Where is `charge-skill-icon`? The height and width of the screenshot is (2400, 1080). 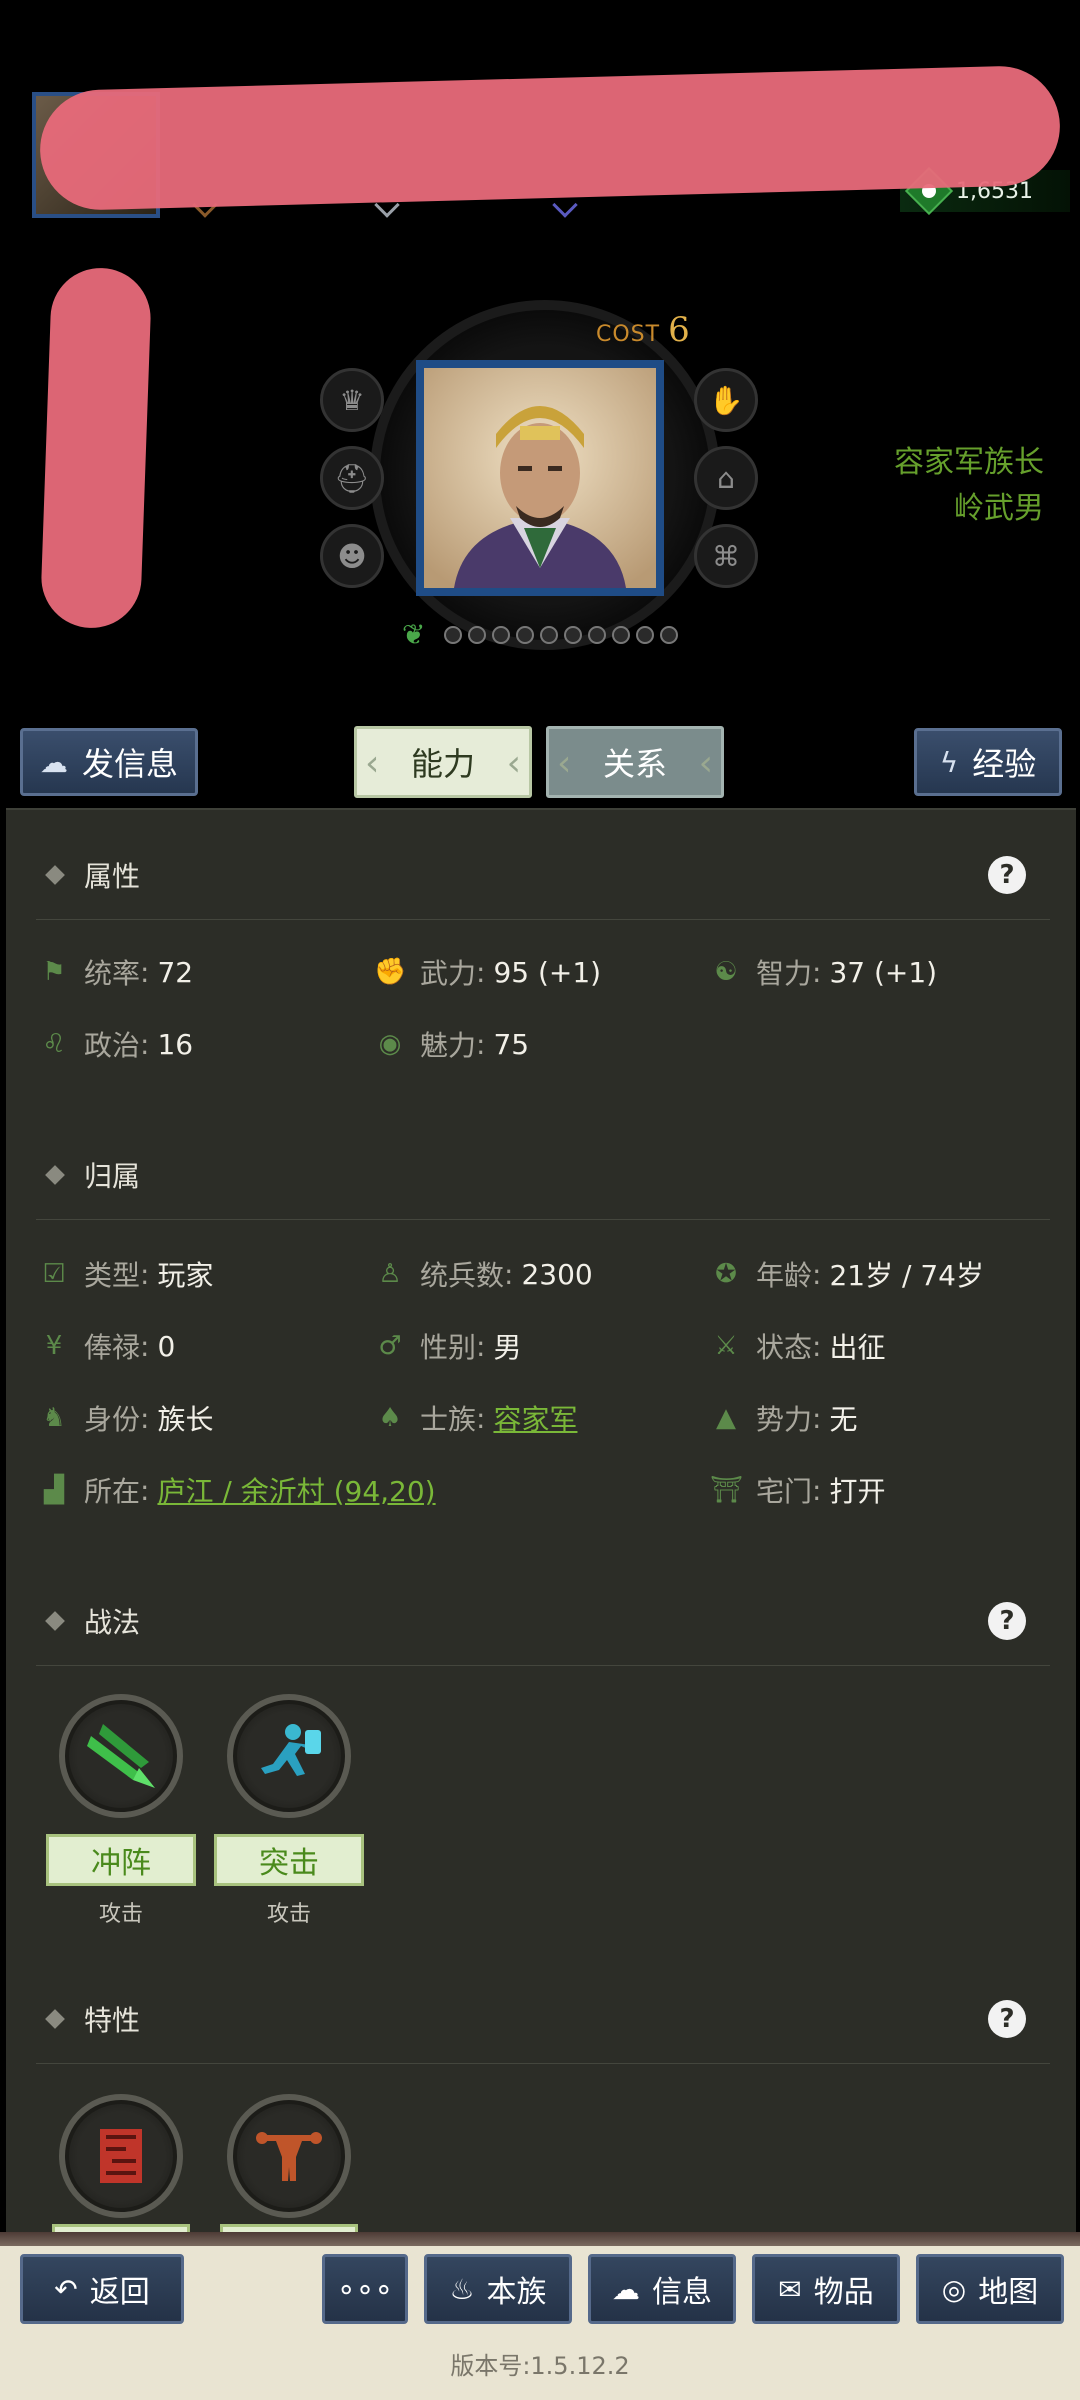 charge-skill-icon is located at coordinates (121, 1756).